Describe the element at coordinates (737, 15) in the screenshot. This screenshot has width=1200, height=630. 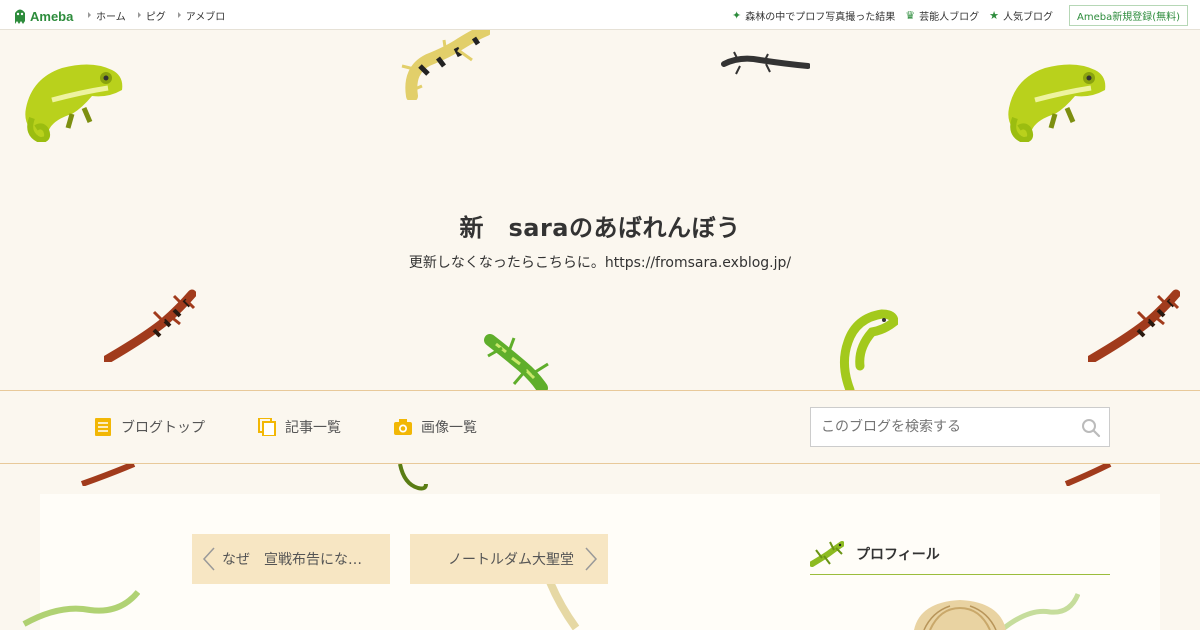
I see `sparkle-icon: ✦` at that location.